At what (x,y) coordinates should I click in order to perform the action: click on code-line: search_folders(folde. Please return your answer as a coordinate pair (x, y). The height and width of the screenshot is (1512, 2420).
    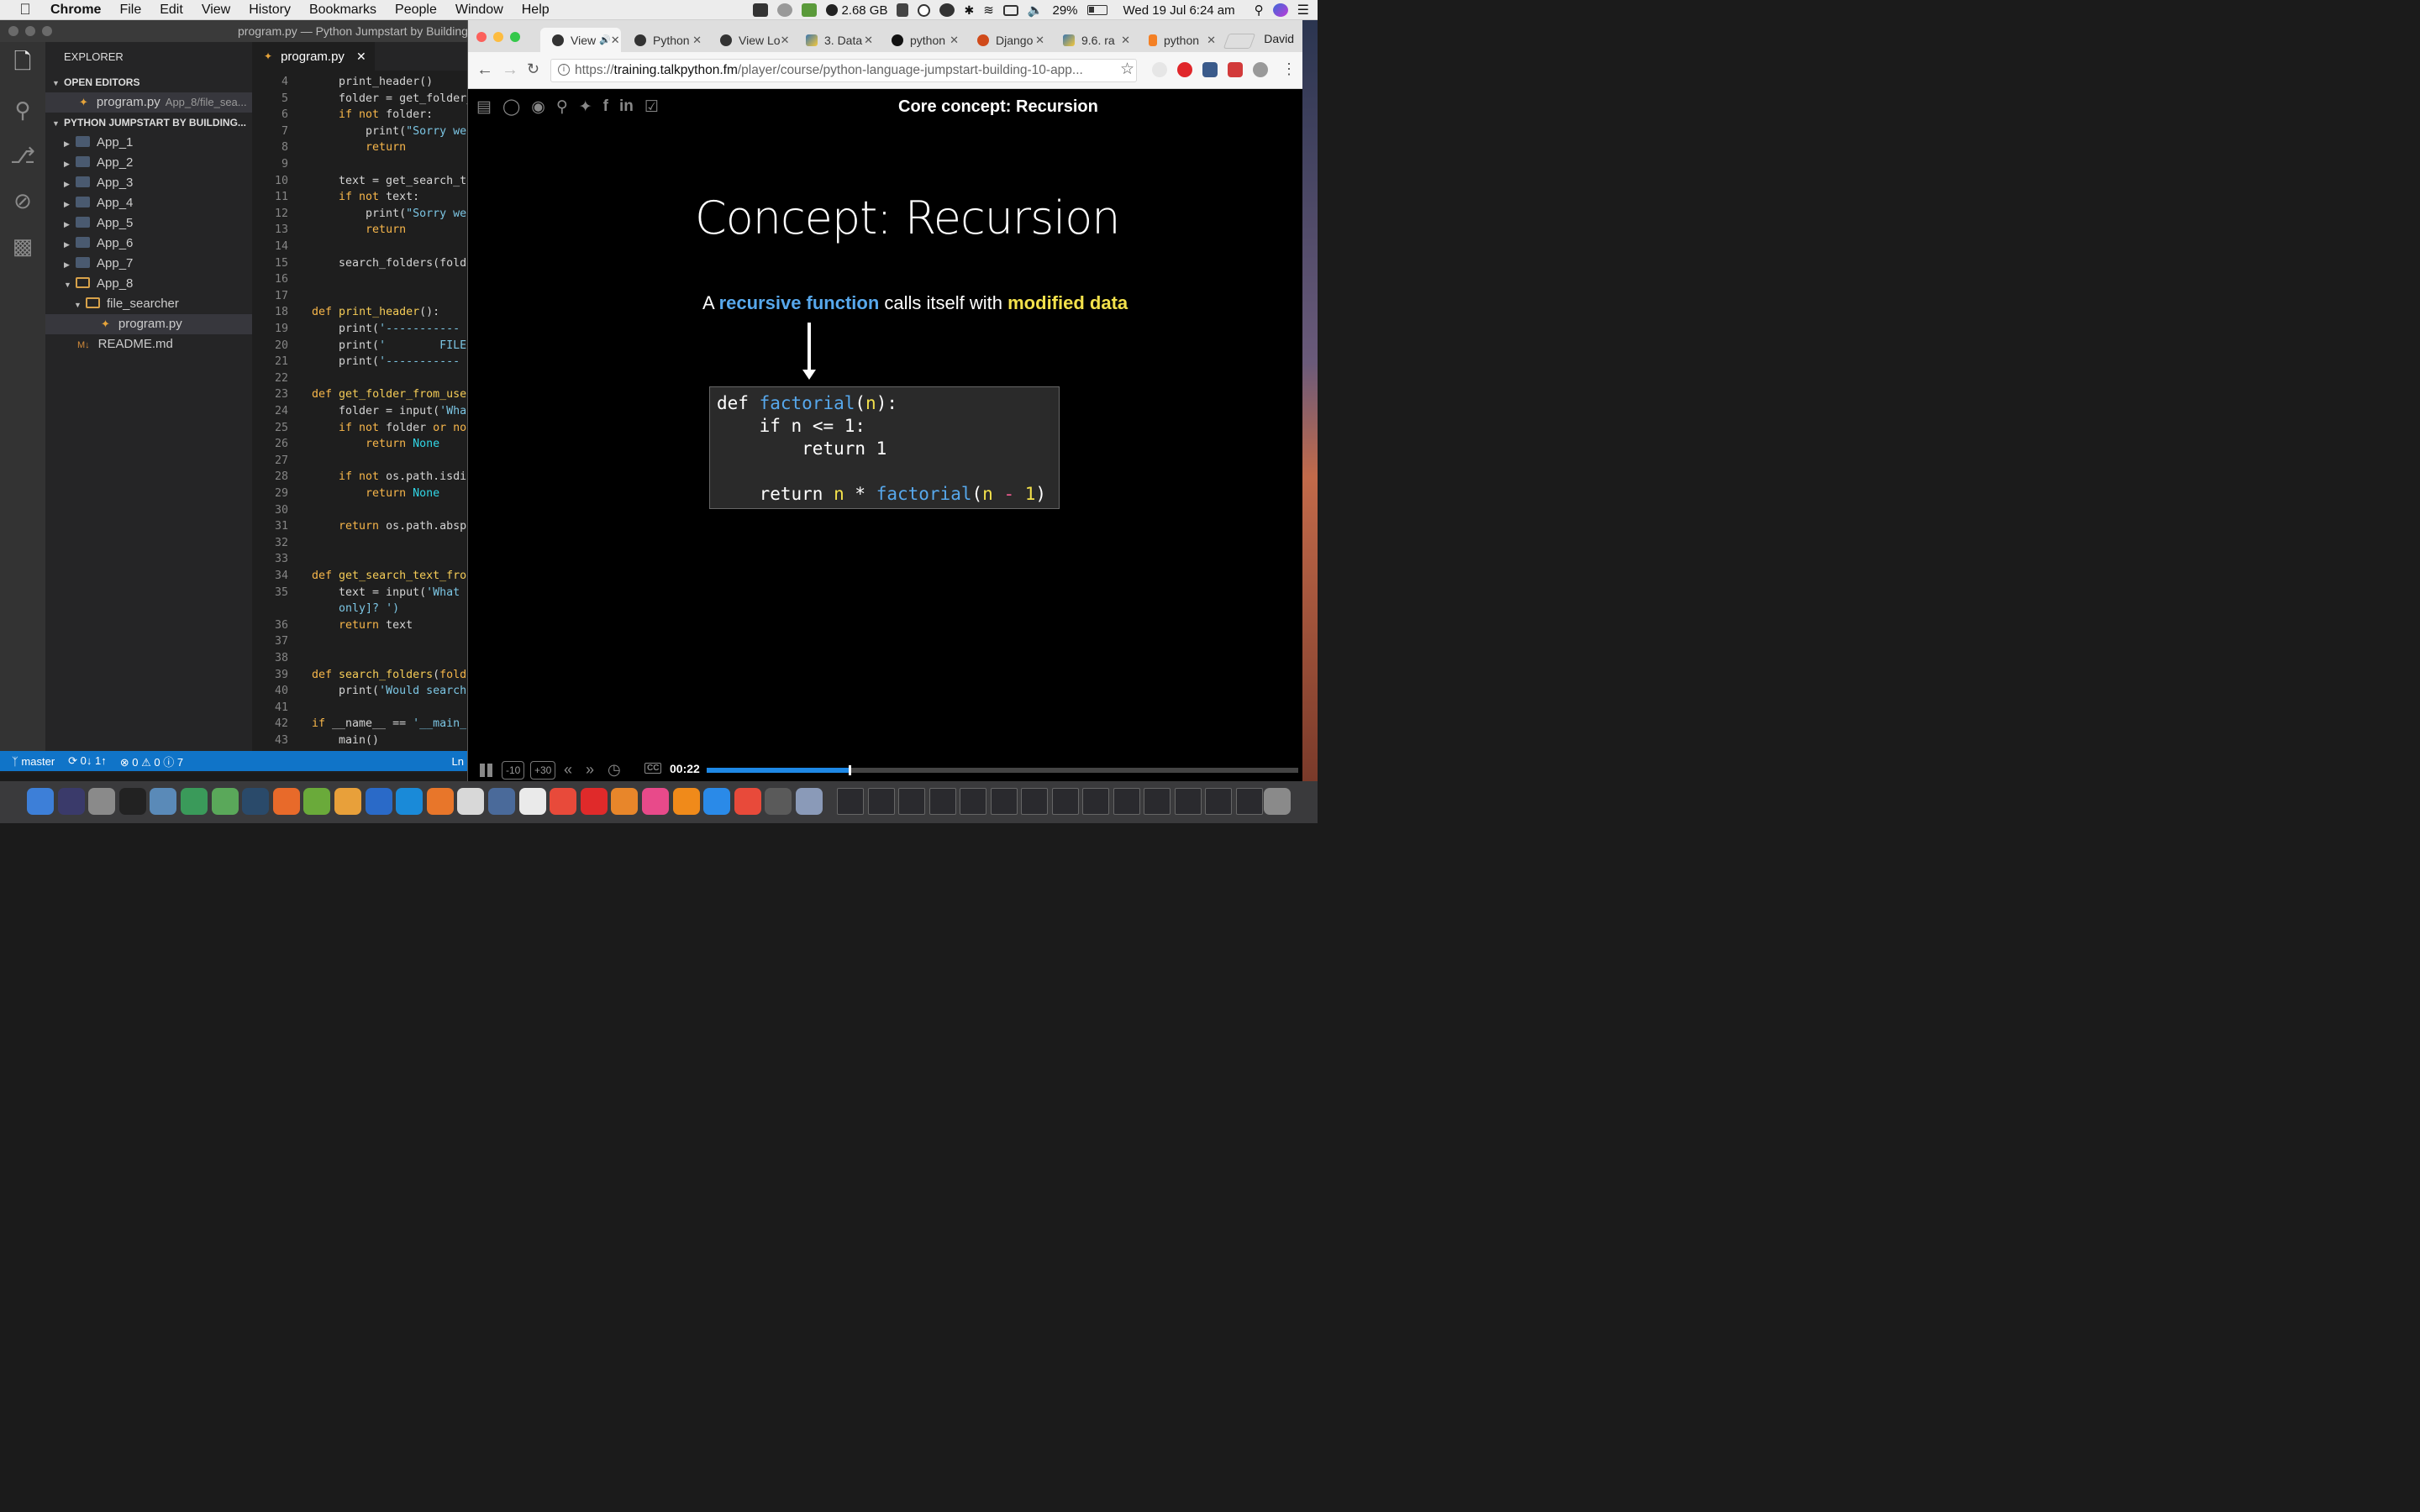
    Looking at the image, I should click on (390, 263).